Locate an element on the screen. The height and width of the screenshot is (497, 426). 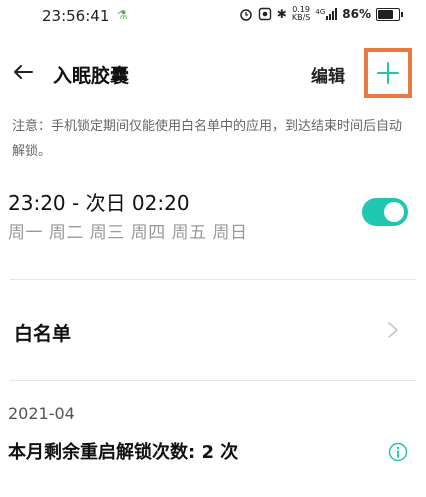
status-bar: 23:56:41 ⚗ ✱ 0.19 KB/S 4G 86% is located at coordinates (213, 16).